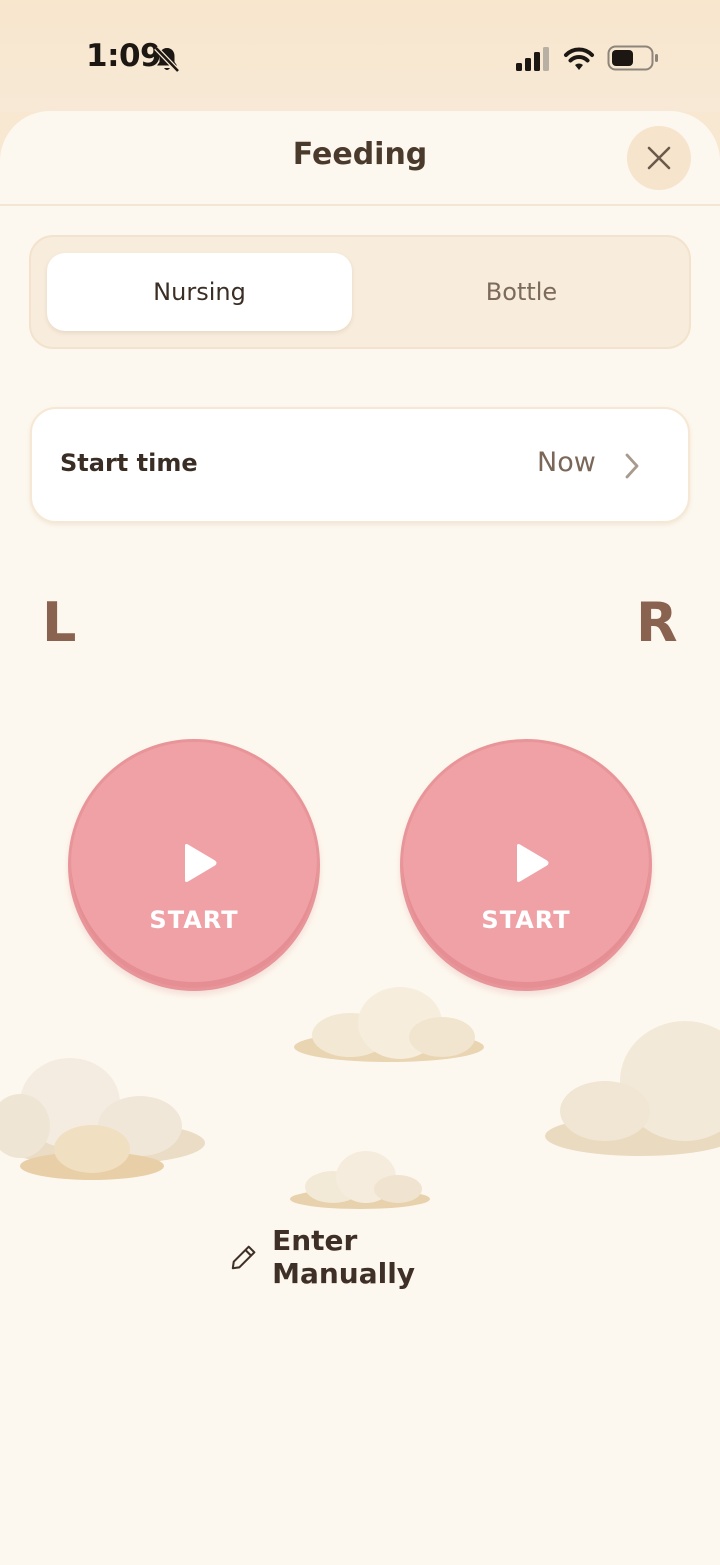 This screenshot has width=720, height=1565. What do you see at coordinates (124, 56) in the screenshot?
I see `status-time: 1:09` at bounding box center [124, 56].